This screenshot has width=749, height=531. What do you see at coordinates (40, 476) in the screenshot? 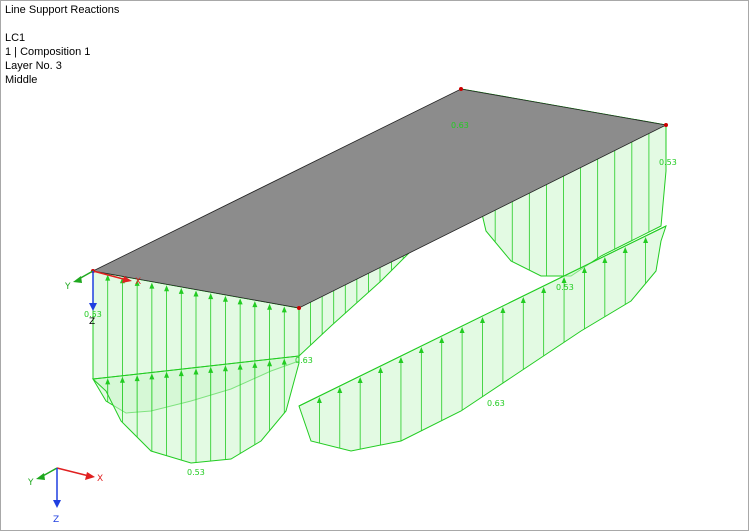
I see `global-y-arrow-icon` at bounding box center [40, 476].